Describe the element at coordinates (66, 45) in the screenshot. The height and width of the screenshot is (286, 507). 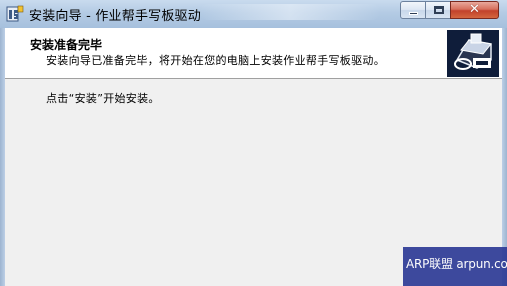
I see `page-title: 安装准备完毕` at that location.